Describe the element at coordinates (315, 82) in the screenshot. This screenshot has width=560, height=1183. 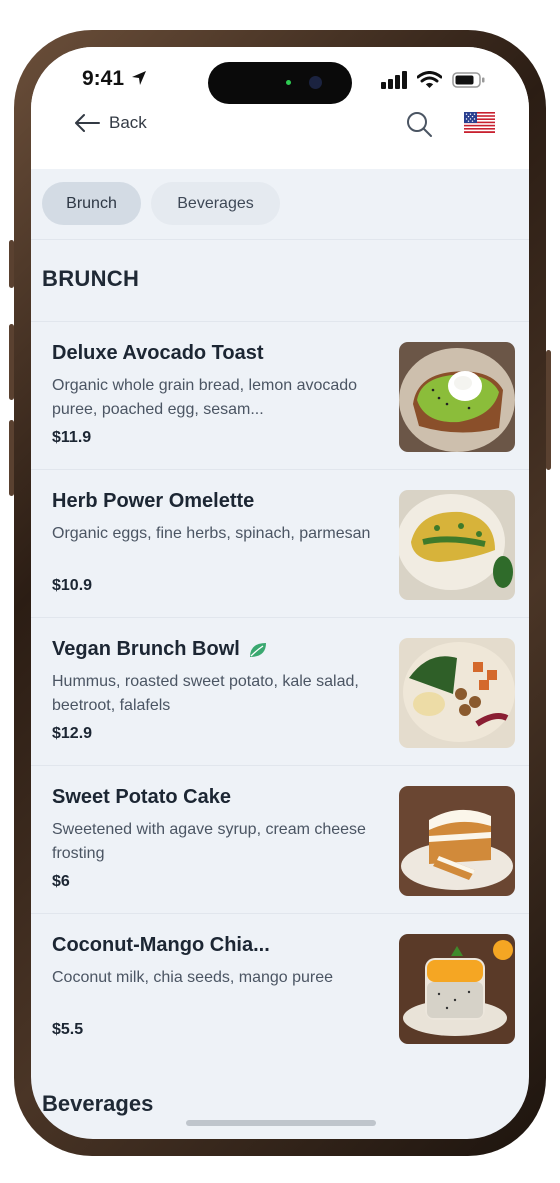
I see `camera-lens` at that location.